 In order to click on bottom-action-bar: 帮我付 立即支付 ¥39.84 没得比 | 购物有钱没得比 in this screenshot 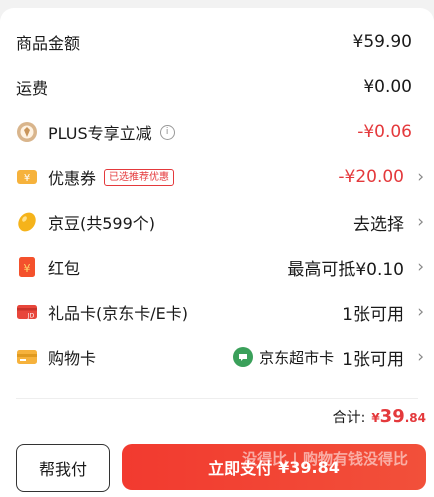, I will do `click(217, 463)`.